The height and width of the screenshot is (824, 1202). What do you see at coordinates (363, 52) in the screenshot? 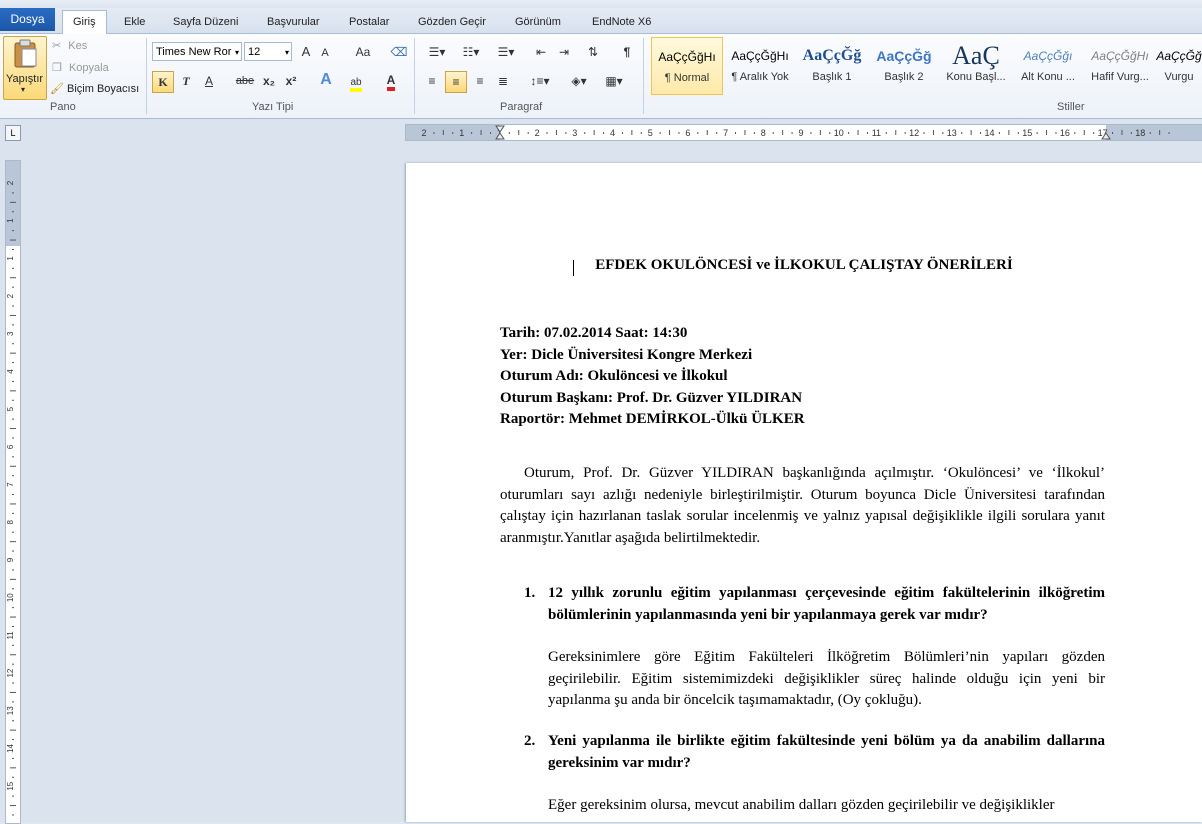
I see `change-case-button: Aa` at bounding box center [363, 52].